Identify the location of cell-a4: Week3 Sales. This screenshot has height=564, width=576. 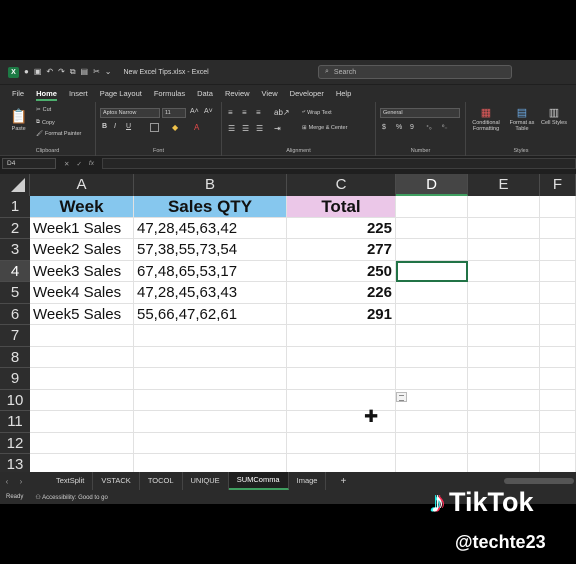
(82, 271).